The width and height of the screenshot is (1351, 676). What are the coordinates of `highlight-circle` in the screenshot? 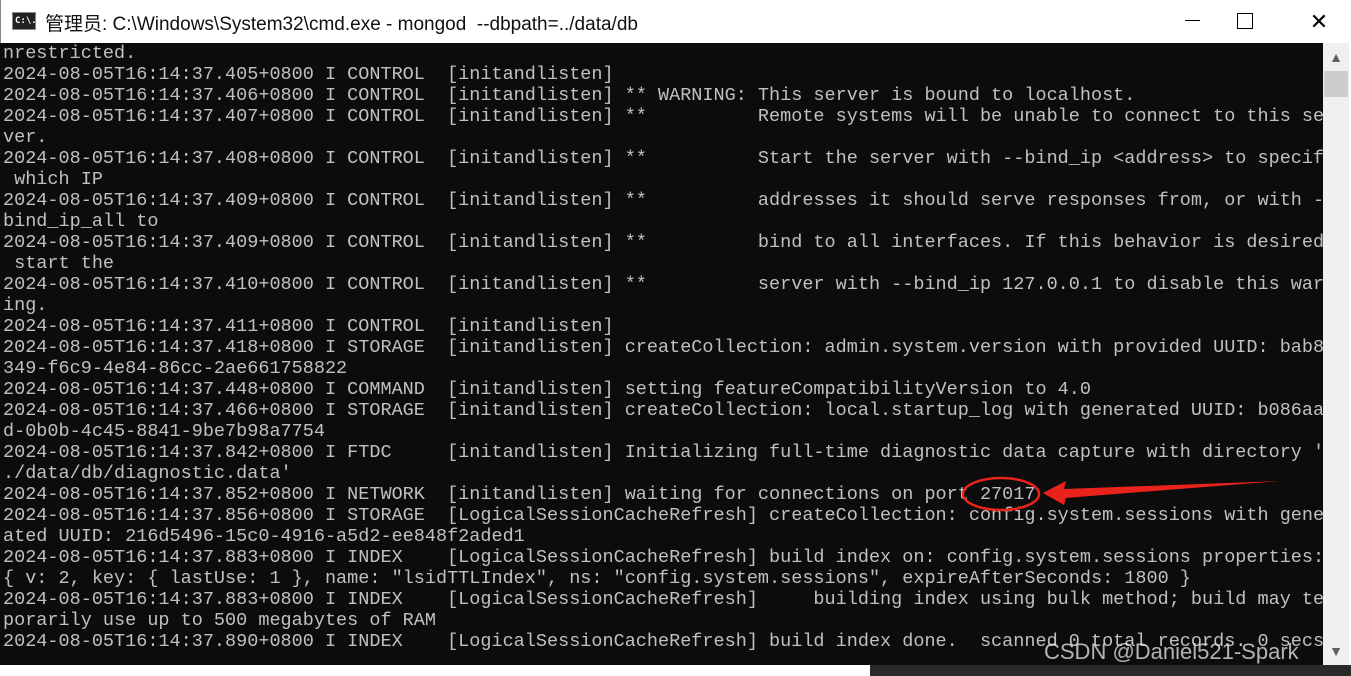 It's located at (1001, 494).